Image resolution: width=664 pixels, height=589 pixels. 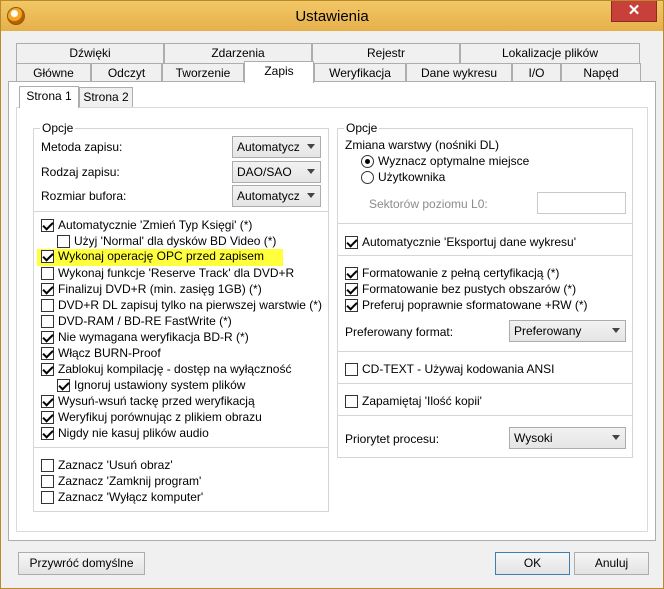 I want to click on sectors-l0-input, so click(x=581, y=203).